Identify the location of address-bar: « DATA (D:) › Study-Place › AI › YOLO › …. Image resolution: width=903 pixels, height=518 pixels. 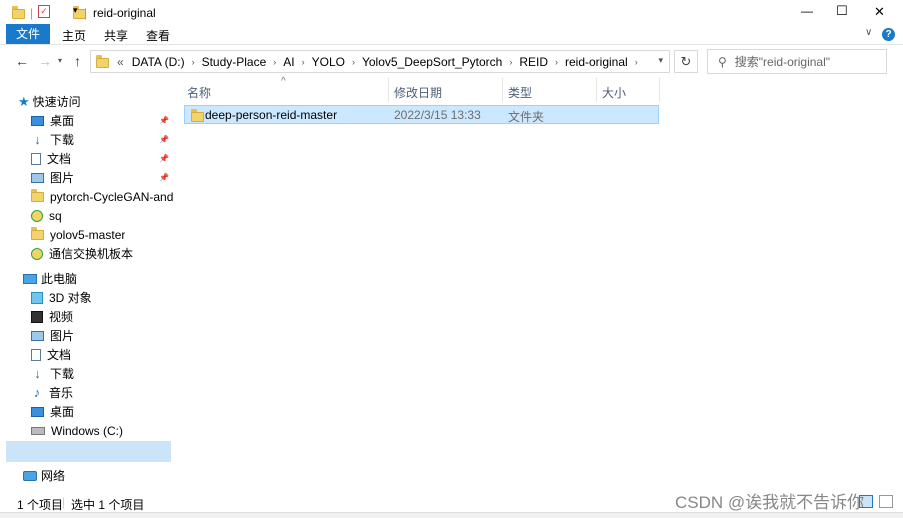
(380, 61).